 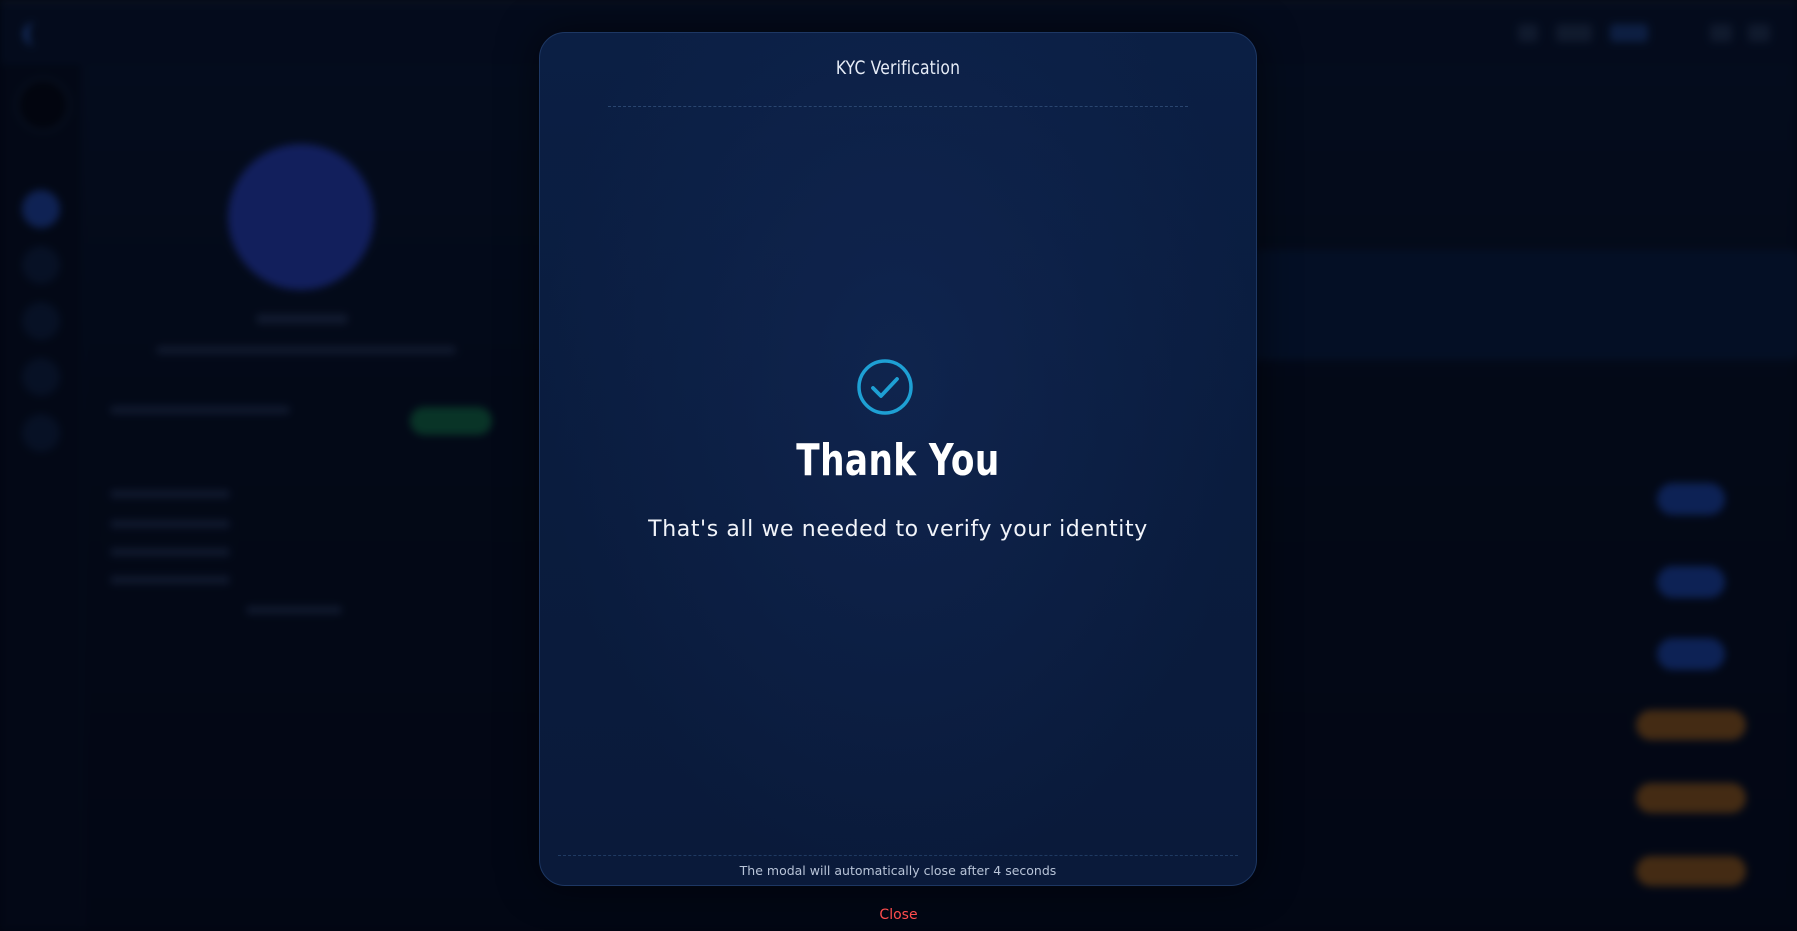 What do you see at coordinates (898, 915) in the screenshot?
I see `close-button: Close` at bounding box center [898, 915].